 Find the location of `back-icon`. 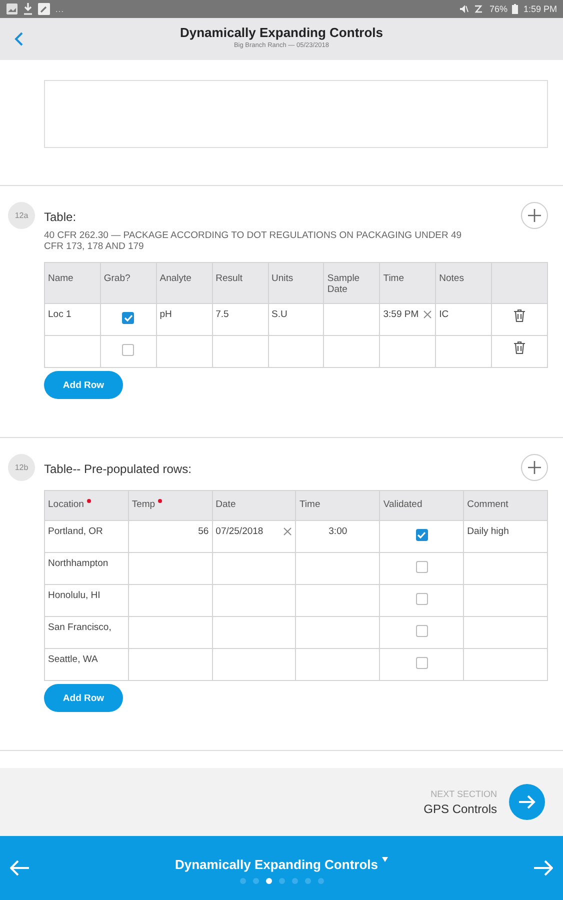

back-icon is located at coordinates (19, 39).